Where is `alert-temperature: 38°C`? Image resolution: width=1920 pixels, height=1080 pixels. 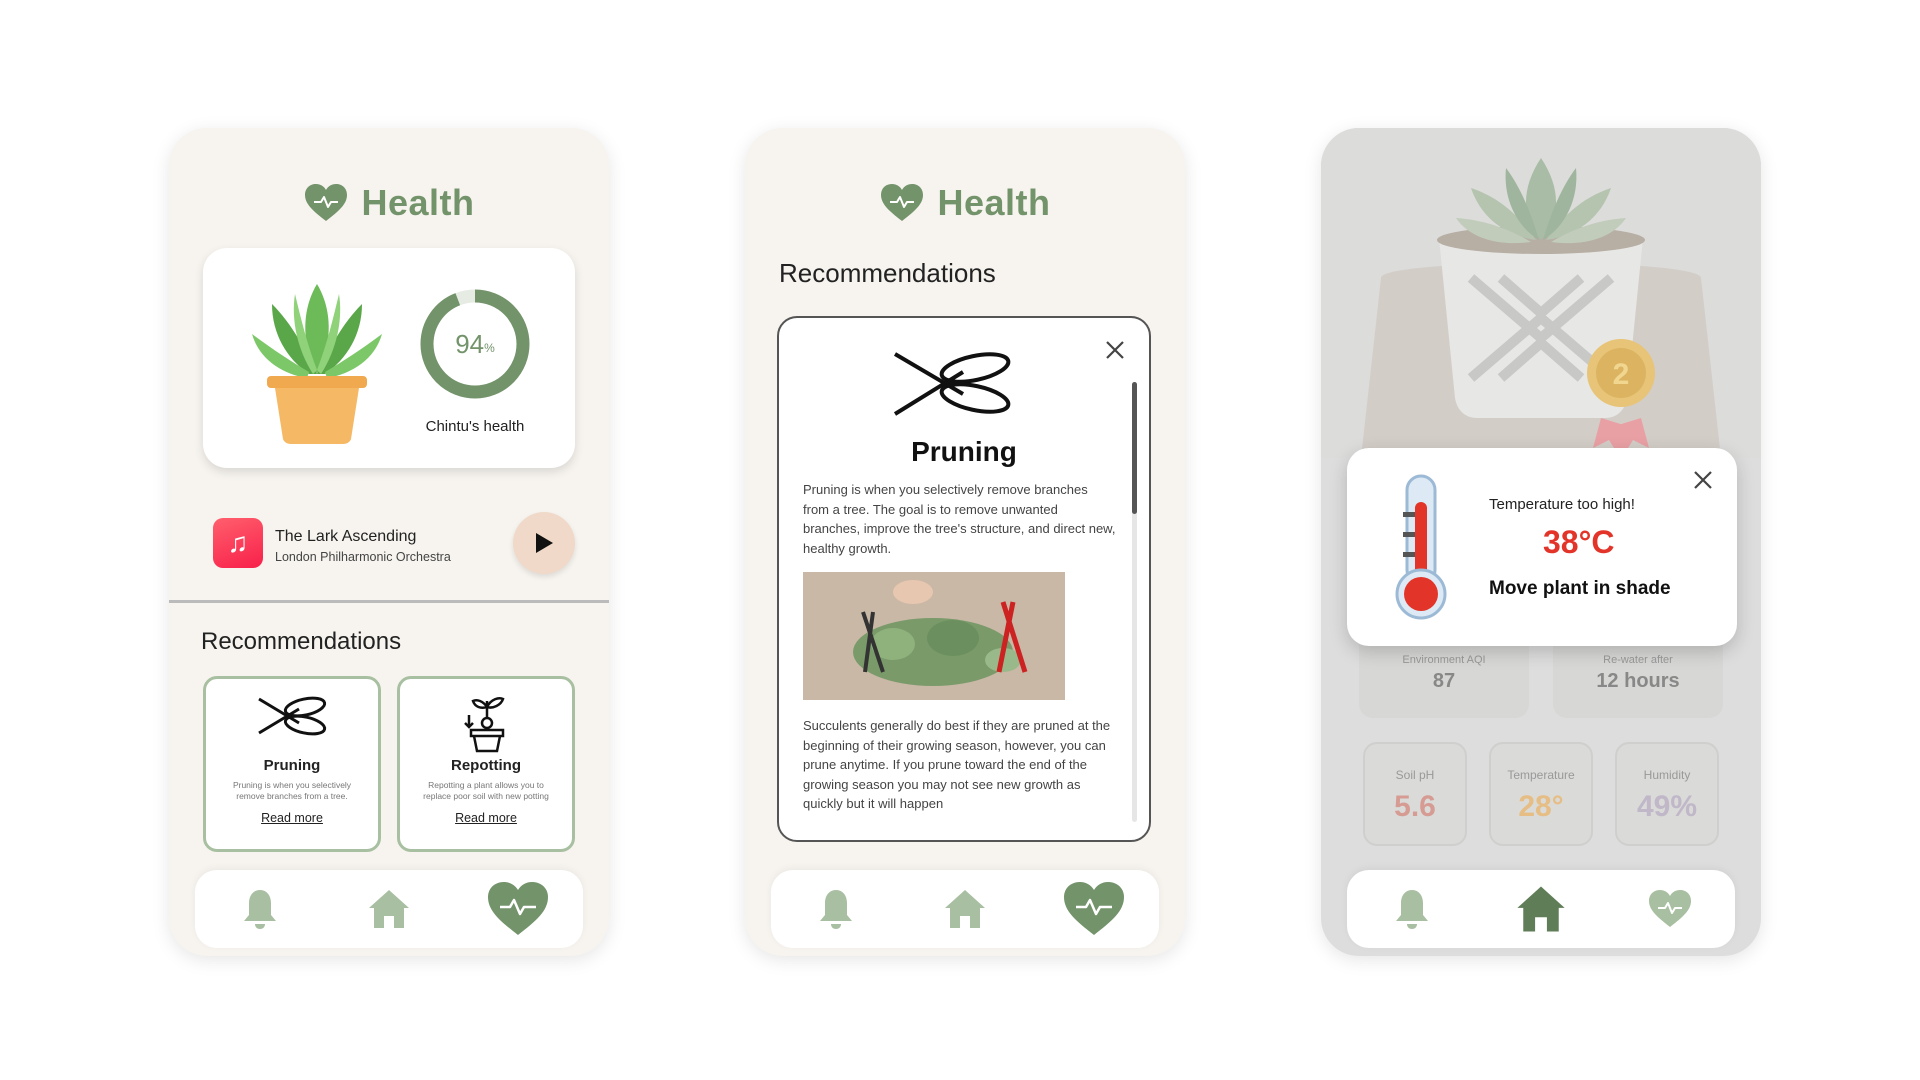 alert-temperature: 38°C is located at coordinates (1579, 542).